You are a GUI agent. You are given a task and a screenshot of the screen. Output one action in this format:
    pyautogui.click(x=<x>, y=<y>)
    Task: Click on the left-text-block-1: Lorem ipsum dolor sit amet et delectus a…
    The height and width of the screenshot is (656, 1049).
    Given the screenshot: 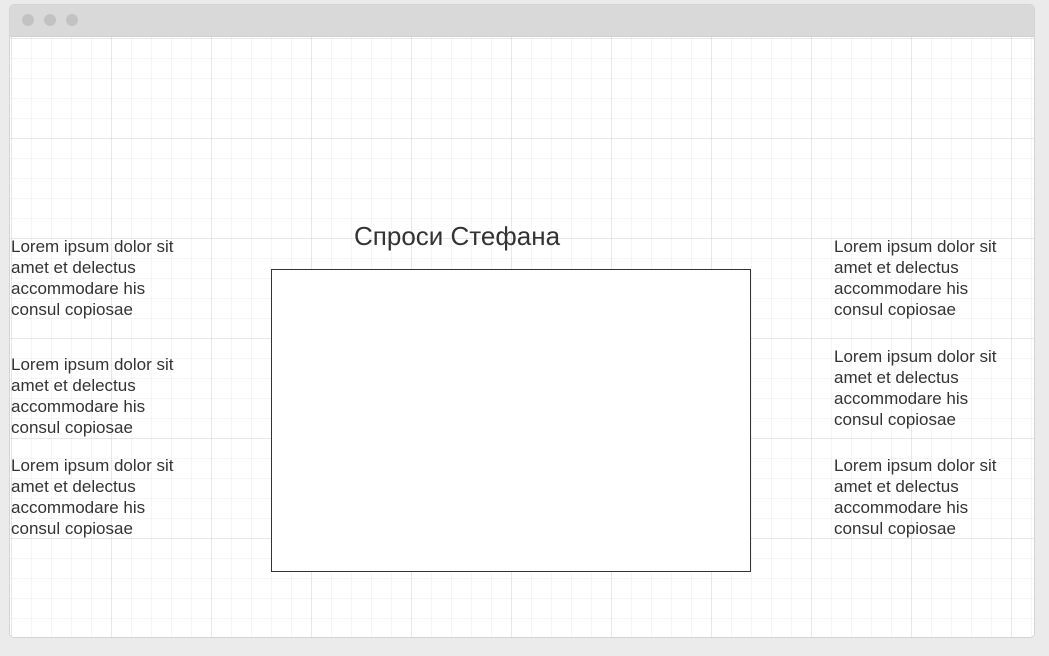 What is the action you would take?
    pyautogui.click(x=92, y=278)
    